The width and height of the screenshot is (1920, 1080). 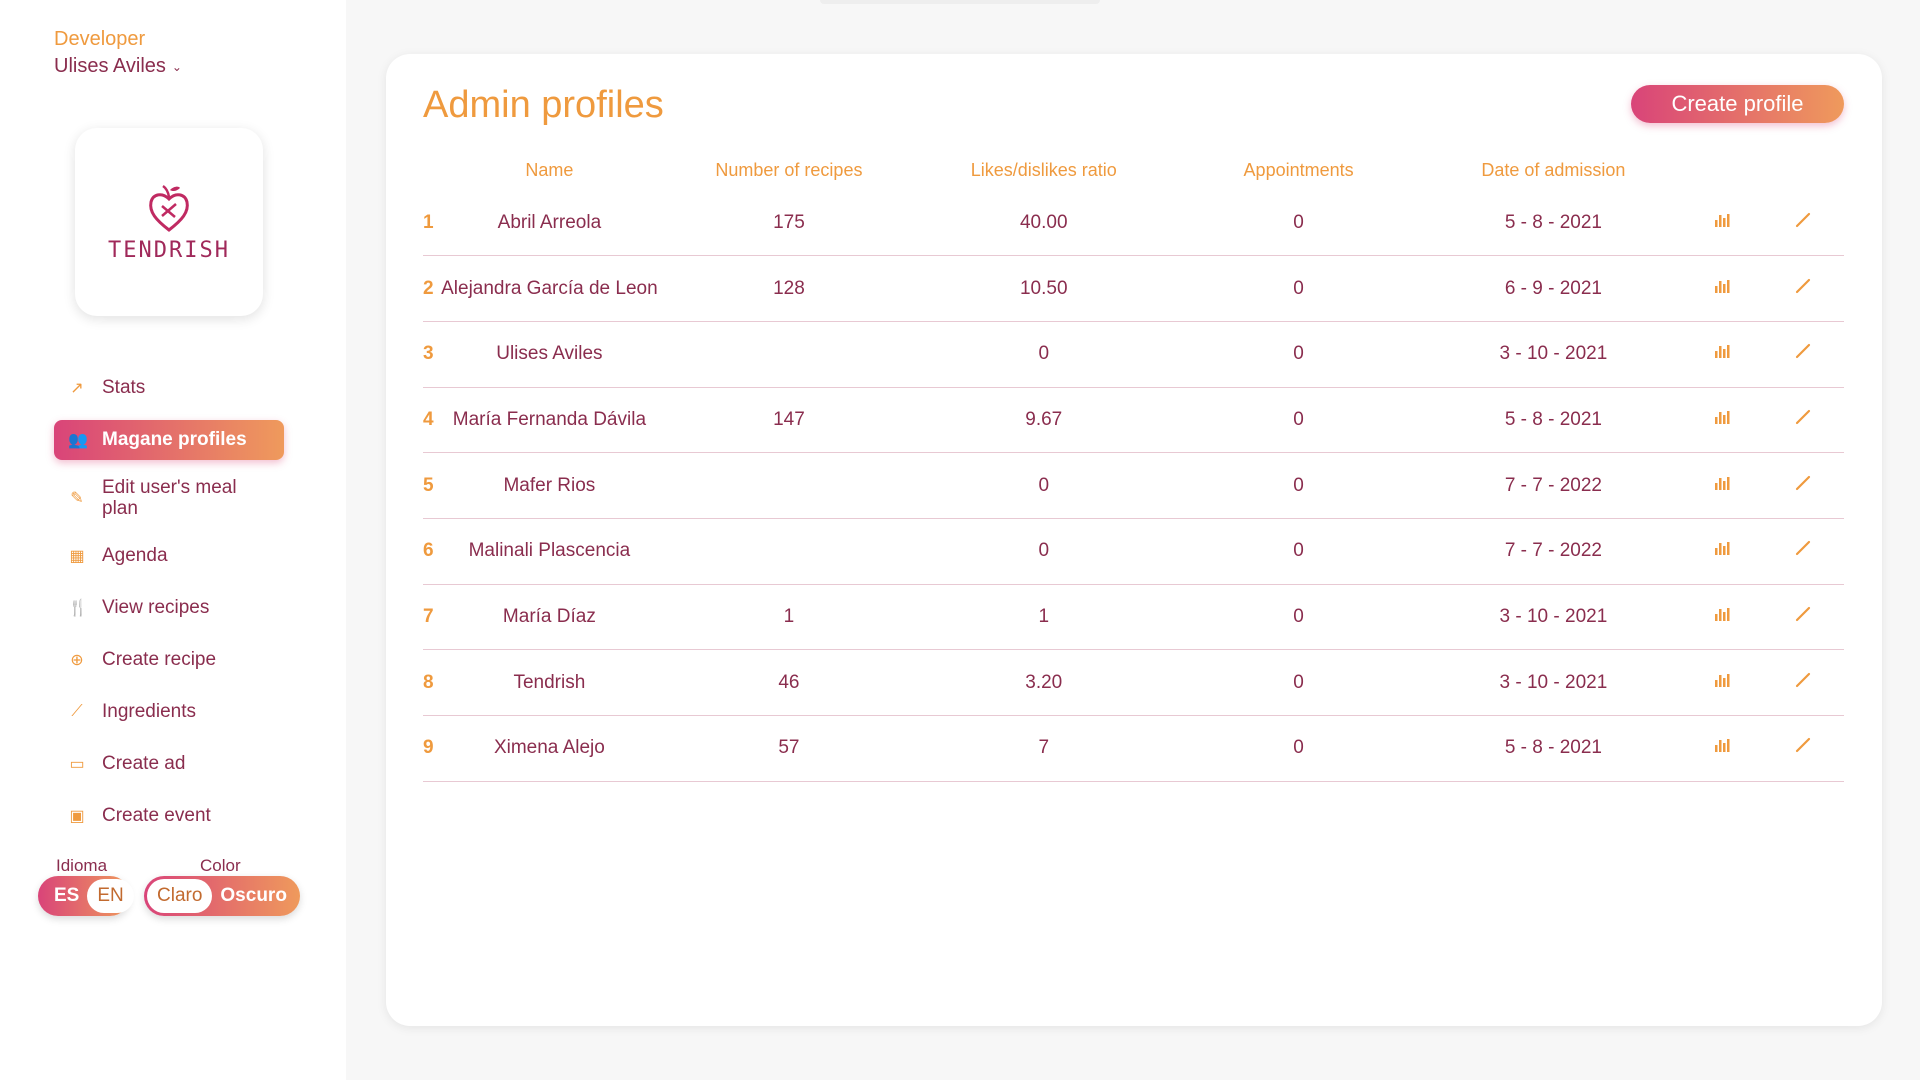 What do you see at coordinates (135, 555) in the screenshot?
I see `sidebar-item-label: Agenda` at bounding box center [135, 555].